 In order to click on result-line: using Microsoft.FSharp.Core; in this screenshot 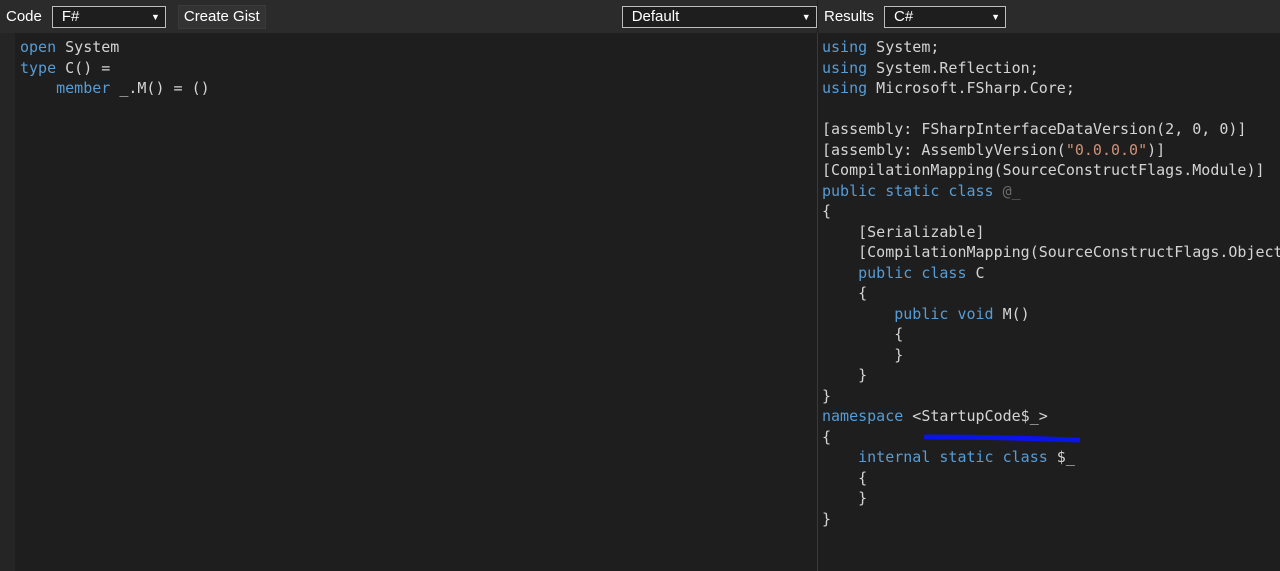, I will do `click(1051, 88)`.